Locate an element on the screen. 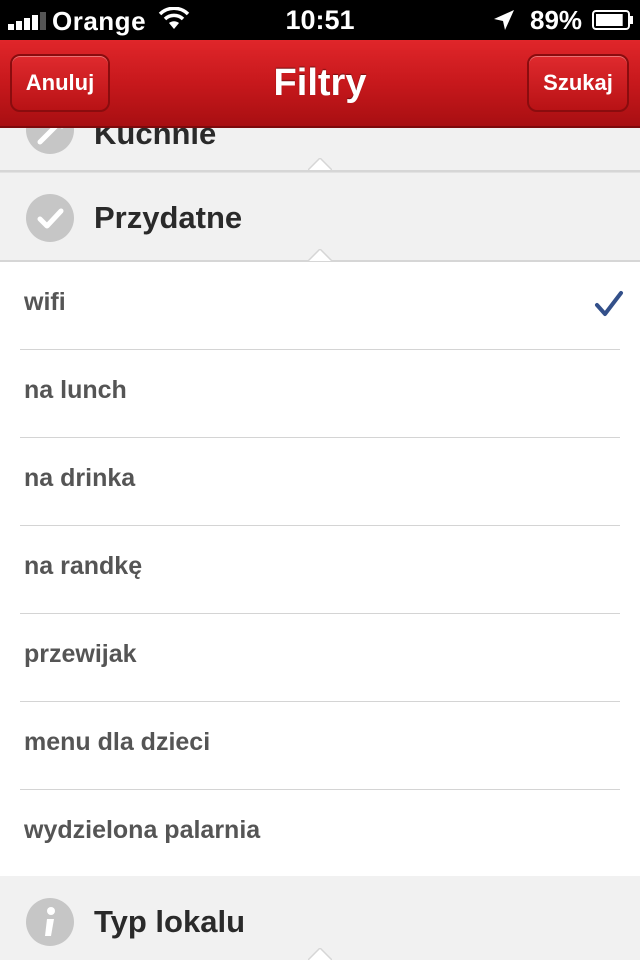 The width and height of the screenshot is (640, 960). list-item-na-drinka: na drinka is located at coordinates (320, 482).